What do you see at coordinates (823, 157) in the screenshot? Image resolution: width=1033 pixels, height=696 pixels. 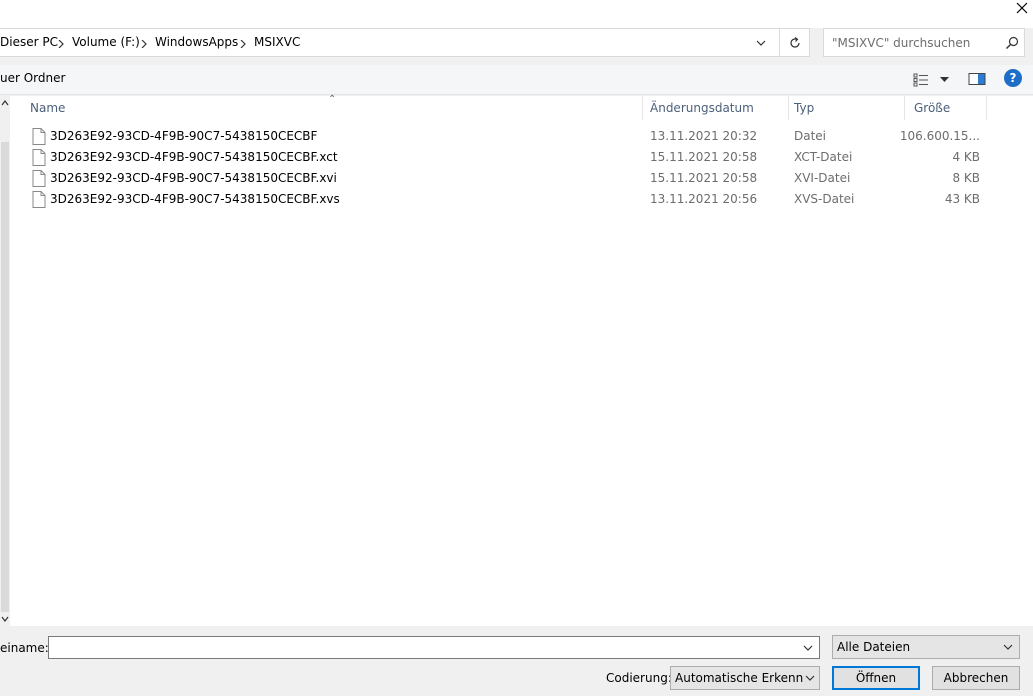 I see `file-type: XCT-Datei` at bounding box center [823, 157].